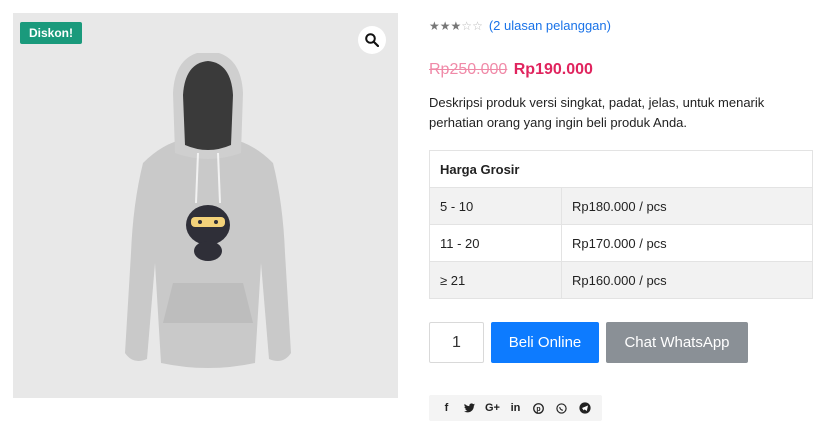 This screenshot has width=827, height=445. I want to click on search-icon, so click(372, 40).